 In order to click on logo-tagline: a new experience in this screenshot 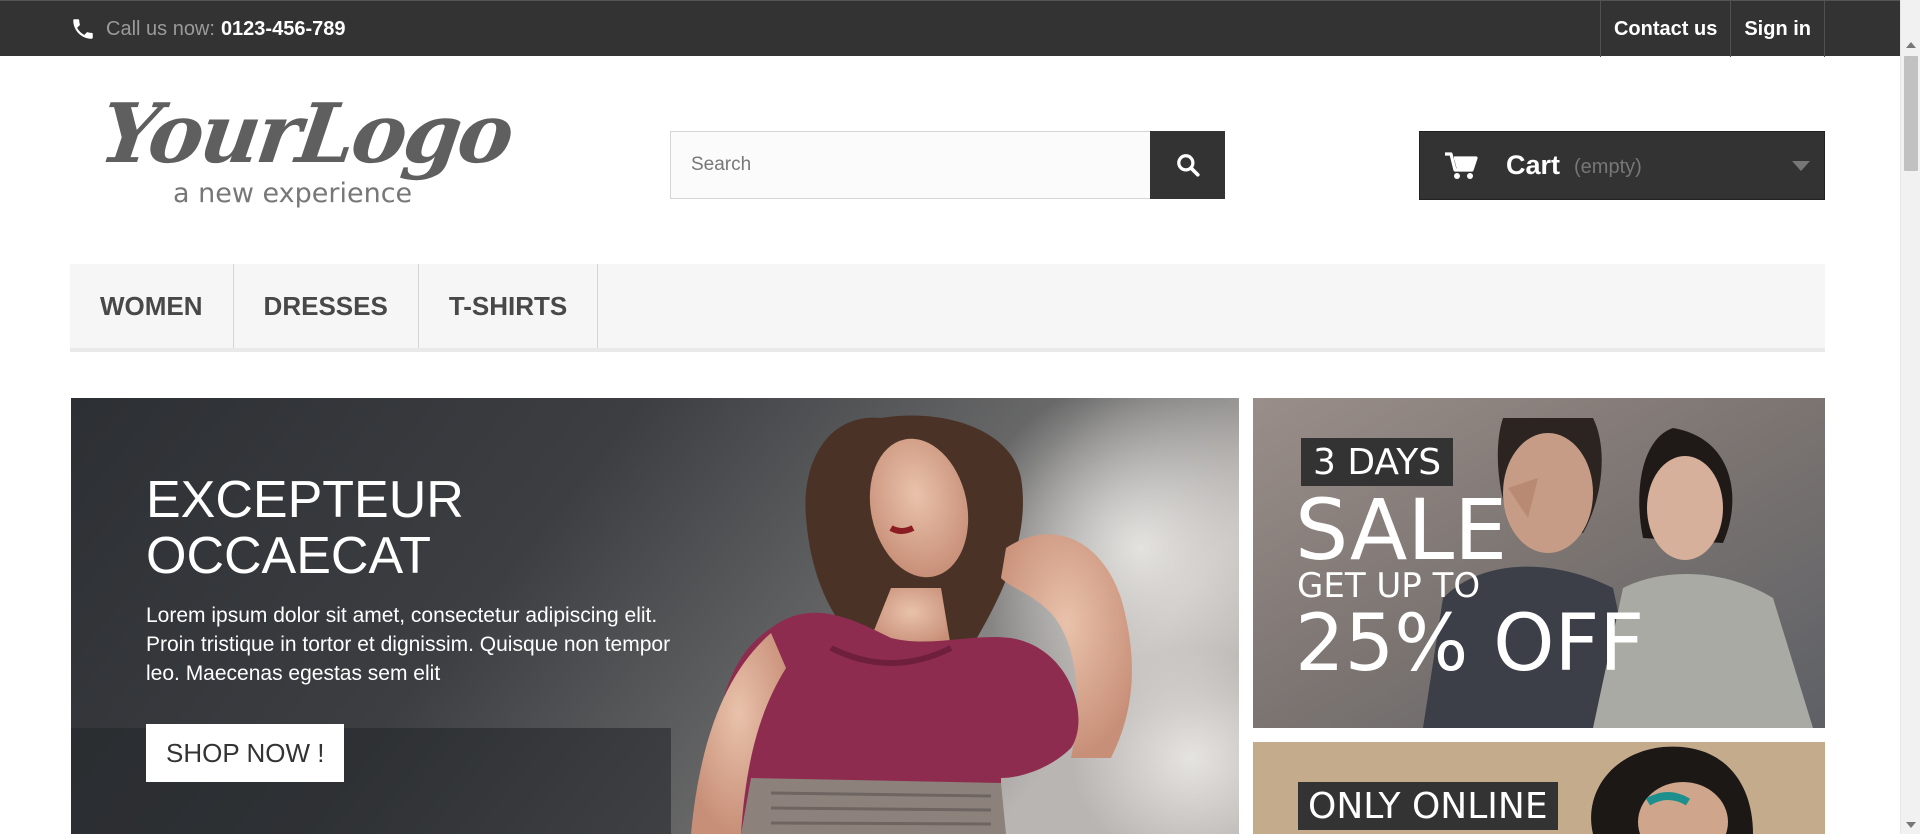, I will do `click(292, 193)`.